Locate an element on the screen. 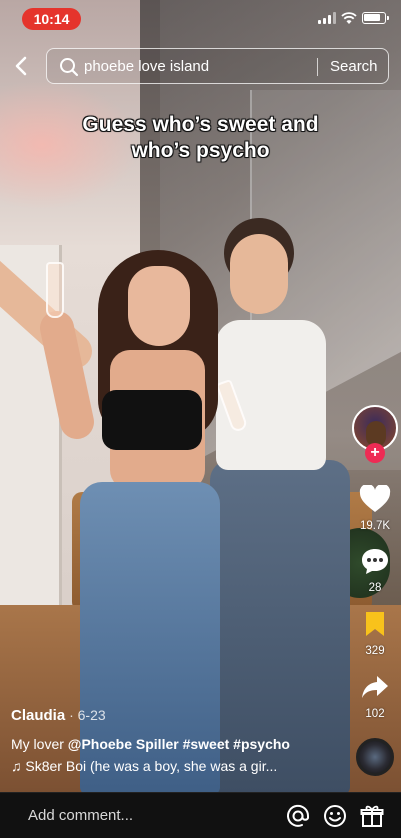  overlay-line-2: who’s psycho is located at coordinates (200, 150).